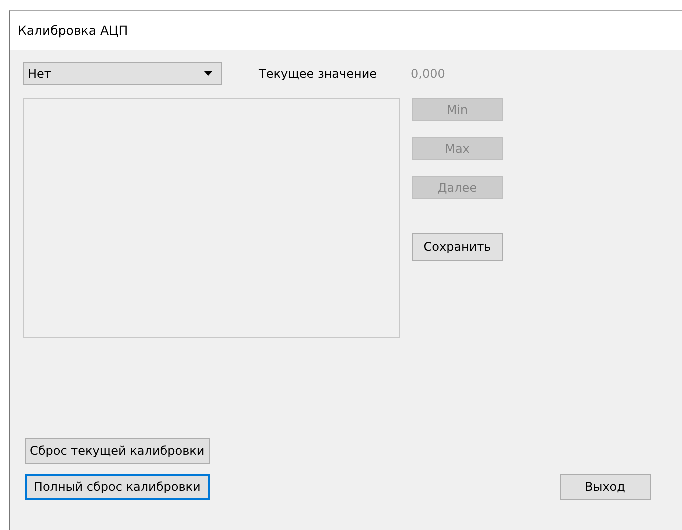 Image resolution: width=682 pixels, height=530 pixels. What do you see at coordinates (605, 487) in the screenshot?
I see `button: Выход` at bounding box center [605, 487].